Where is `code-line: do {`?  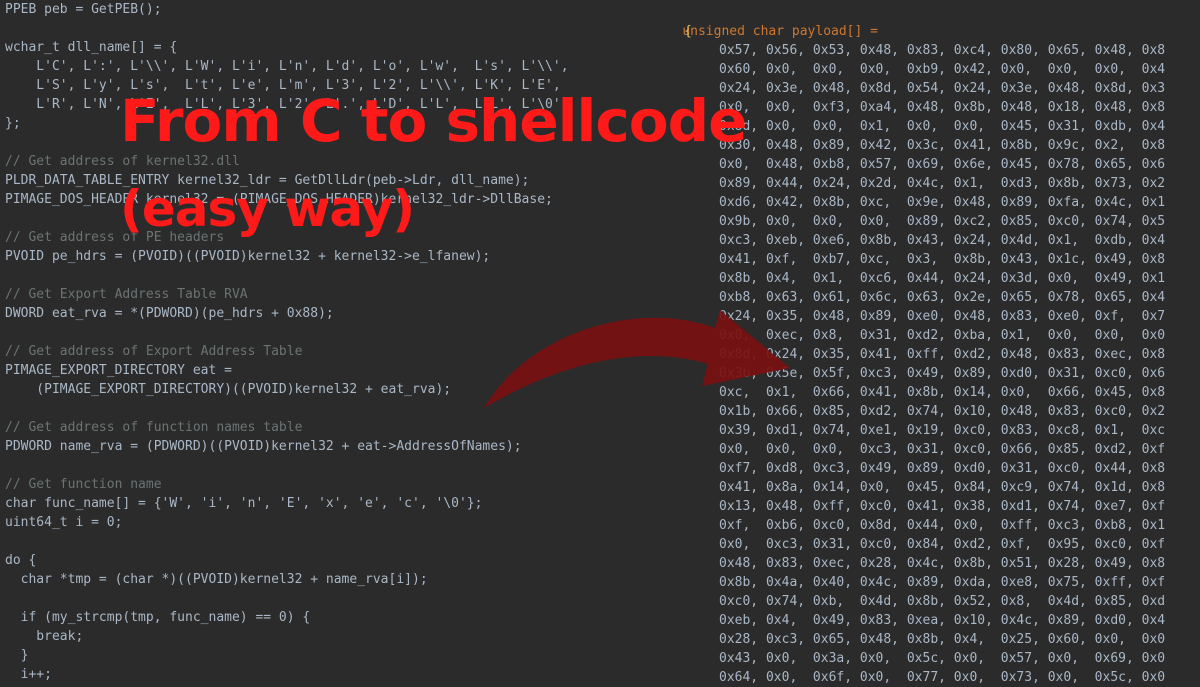 code-line: do { is located at coordinates (21, 560).